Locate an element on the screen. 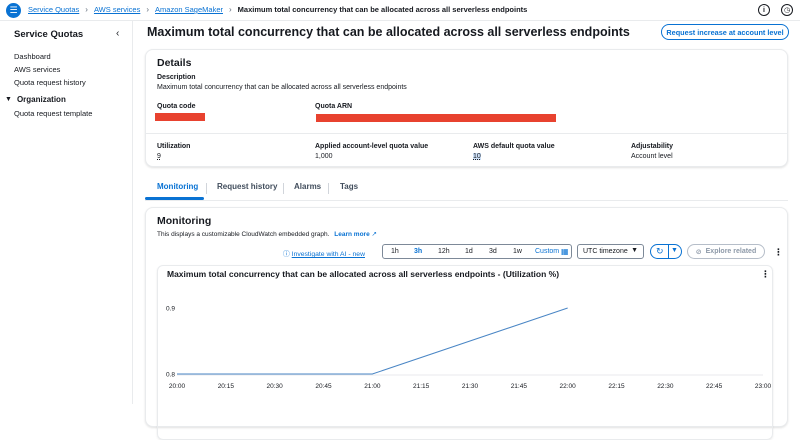  default-quota-value: 10 is located at coordinates (477, 156).